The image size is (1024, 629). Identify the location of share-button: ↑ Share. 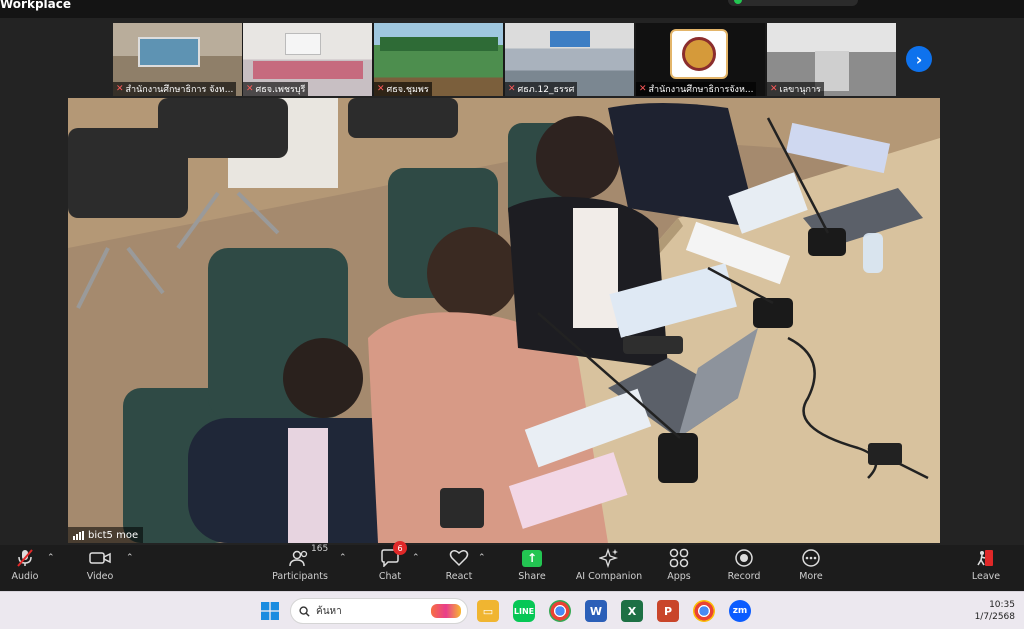
(532, 568).